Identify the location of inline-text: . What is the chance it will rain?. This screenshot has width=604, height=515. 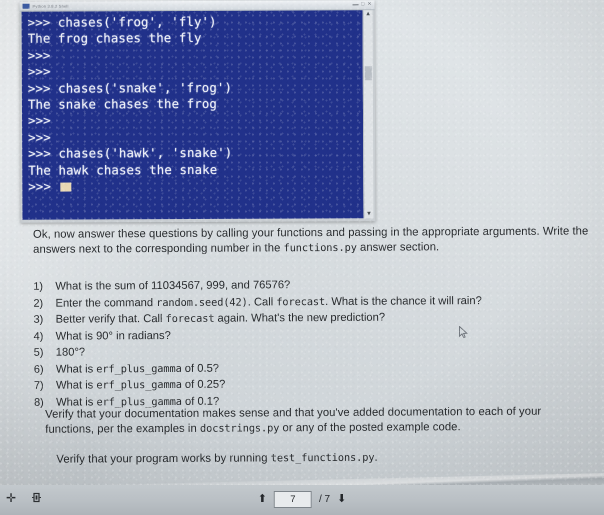
(403, 301).